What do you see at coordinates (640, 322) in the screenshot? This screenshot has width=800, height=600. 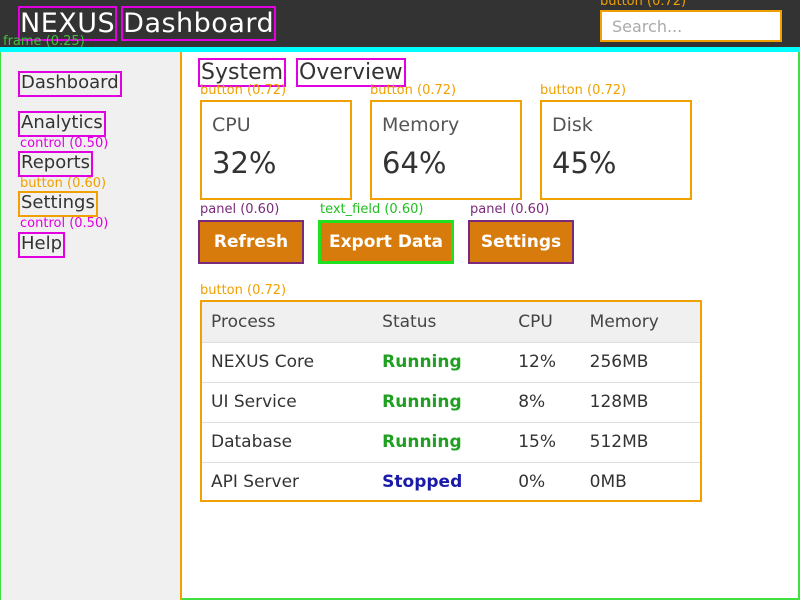 I see `column-header: Memory` at bounding box center [640, 322].